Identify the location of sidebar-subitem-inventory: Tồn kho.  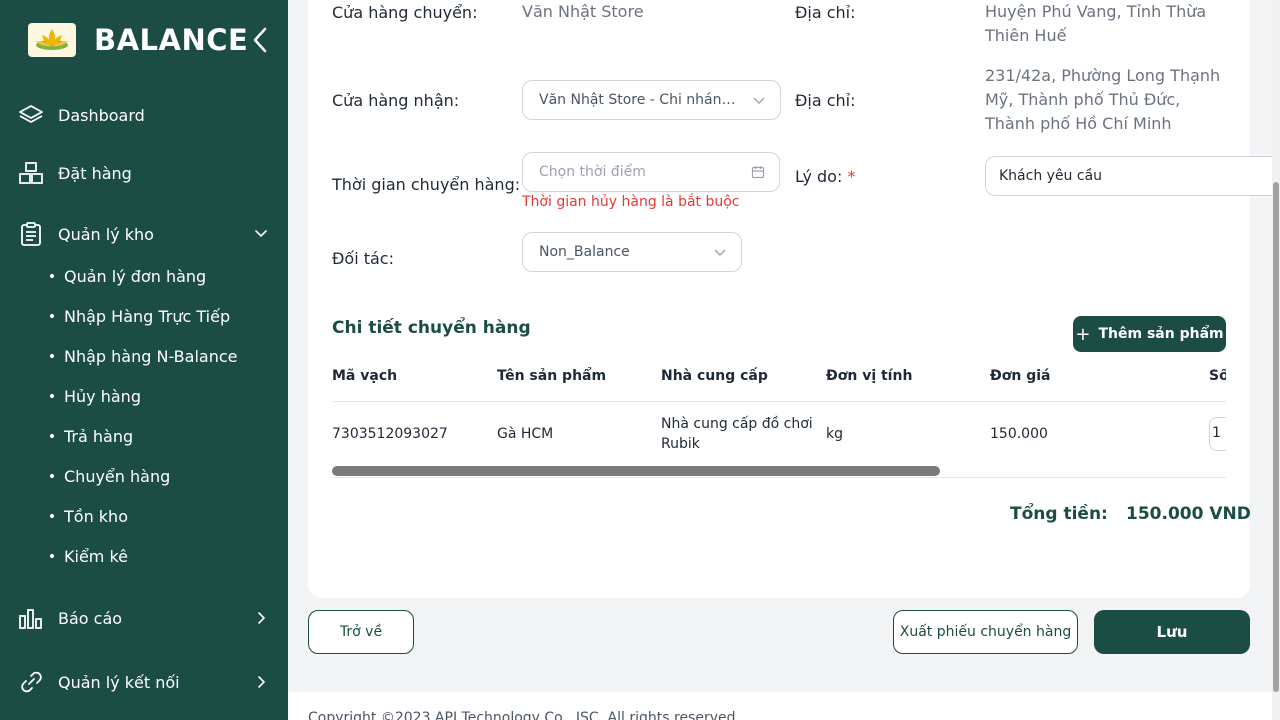
(89, 516).